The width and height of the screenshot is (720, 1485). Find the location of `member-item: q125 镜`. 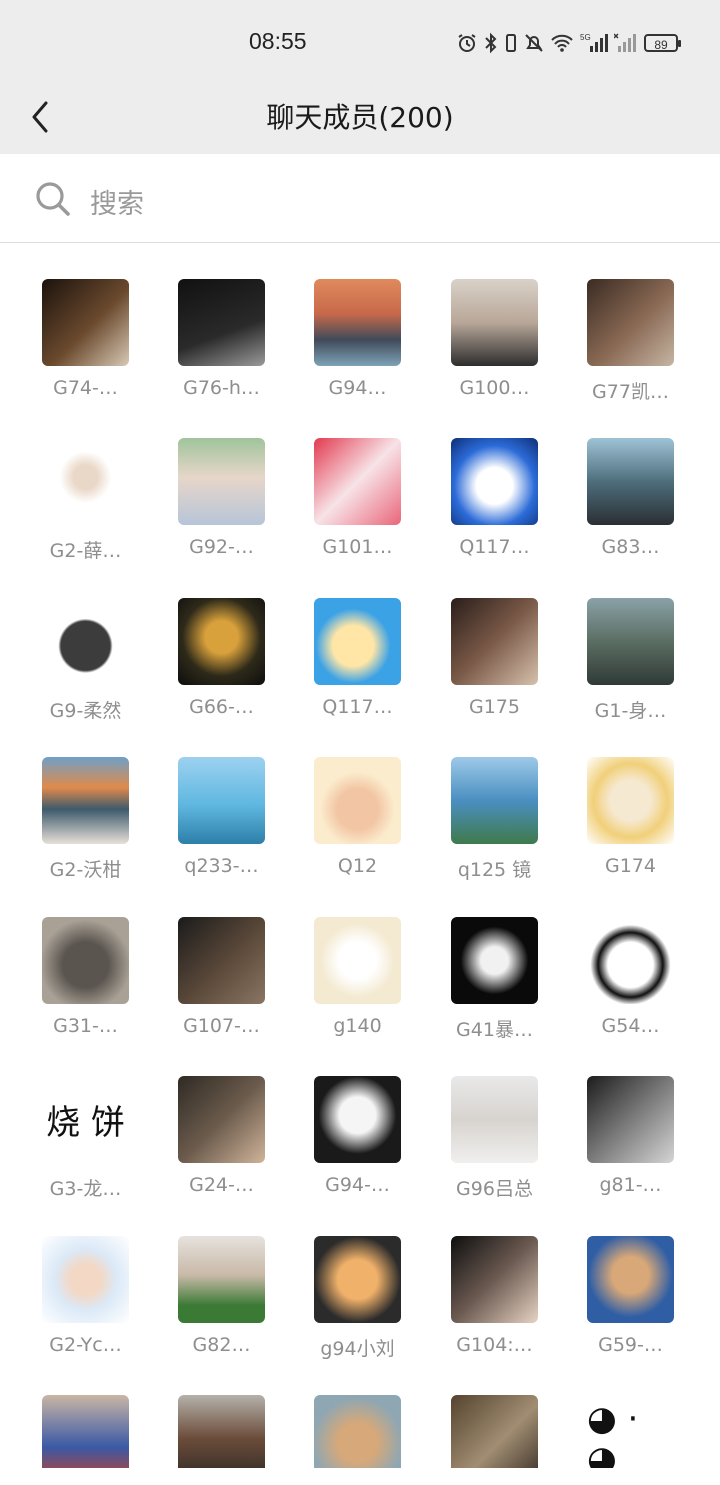

member-item: q125 镜 is located at coordinates (481, 802).